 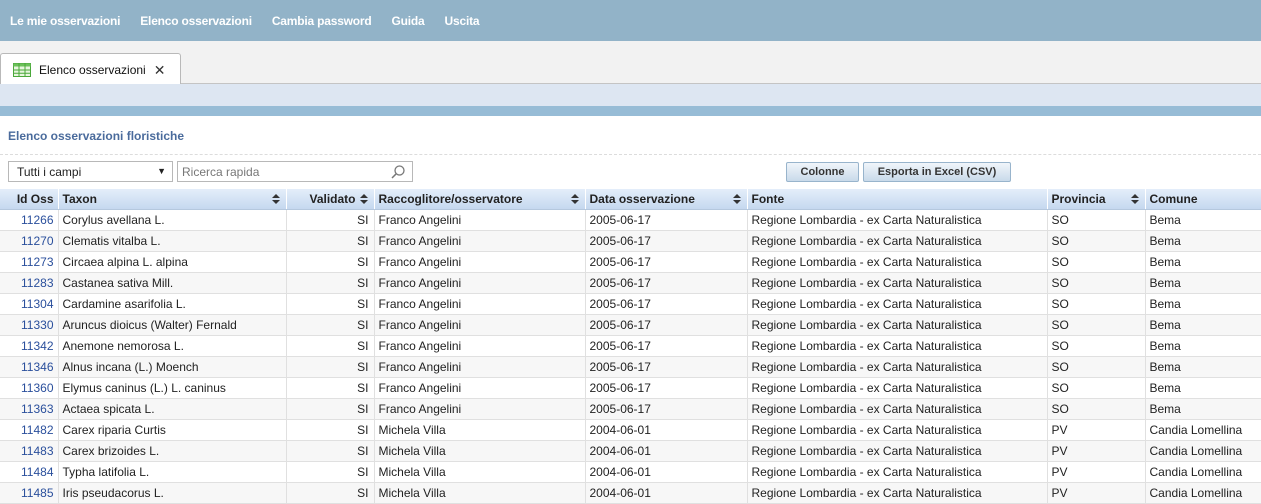 What do you see at coordinates (630, 95) in the screenshot?
I see `header-band` at bounding box center [630, 95].